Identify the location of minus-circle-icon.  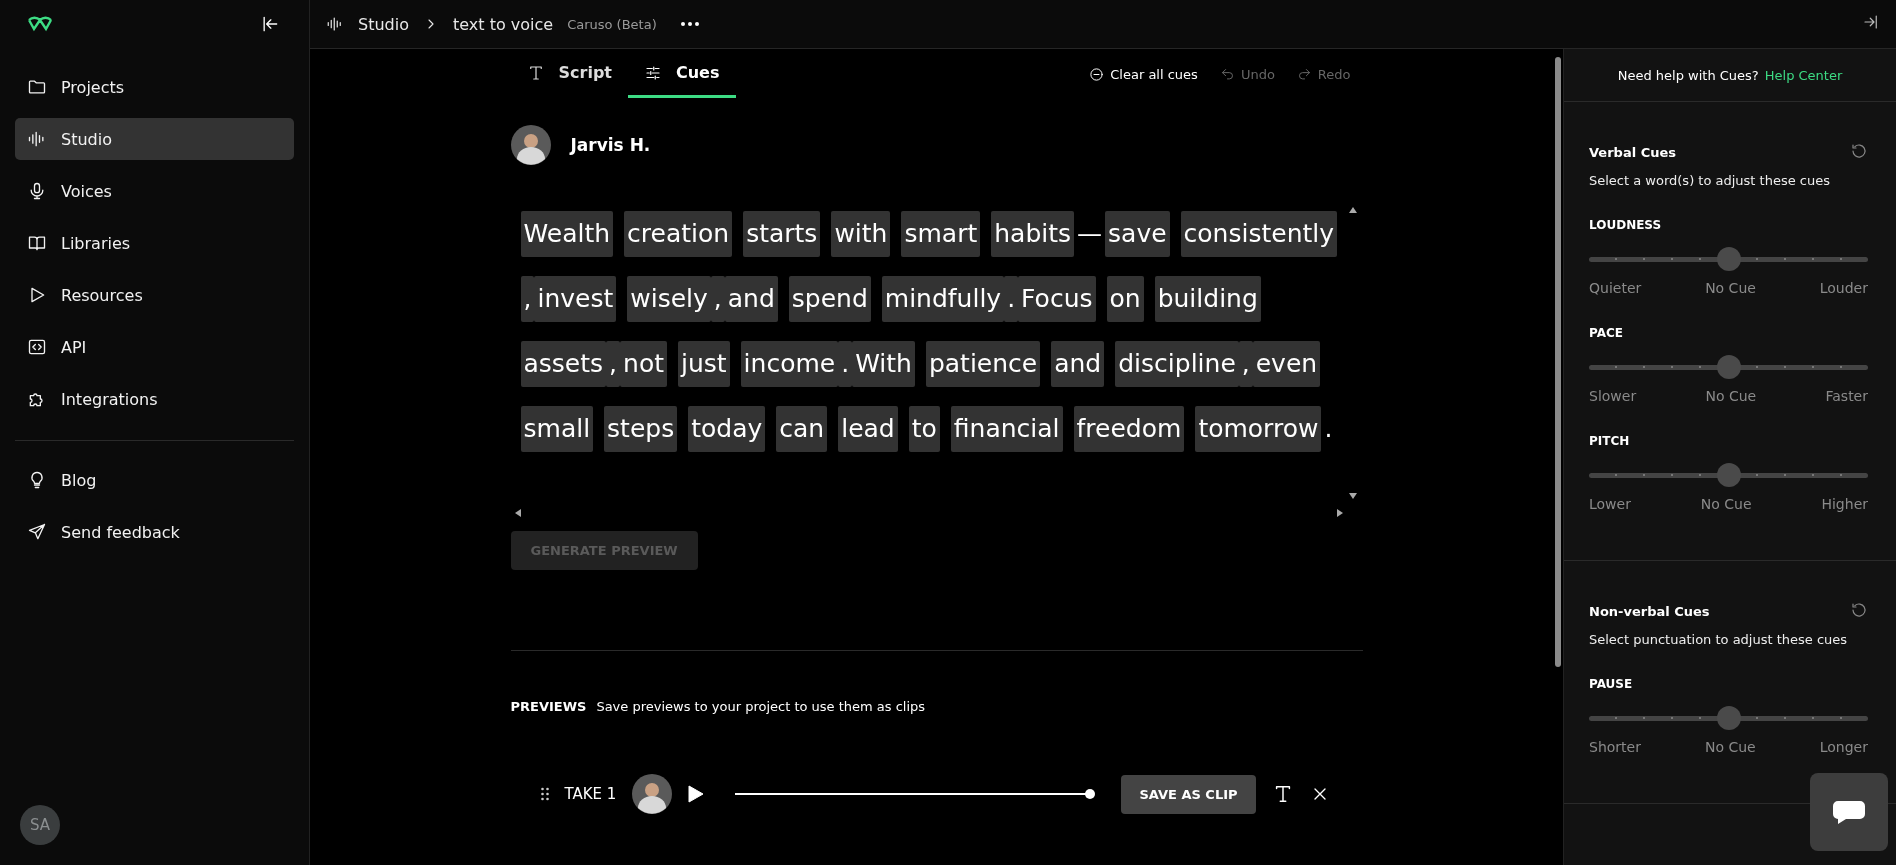
(1097, 74).